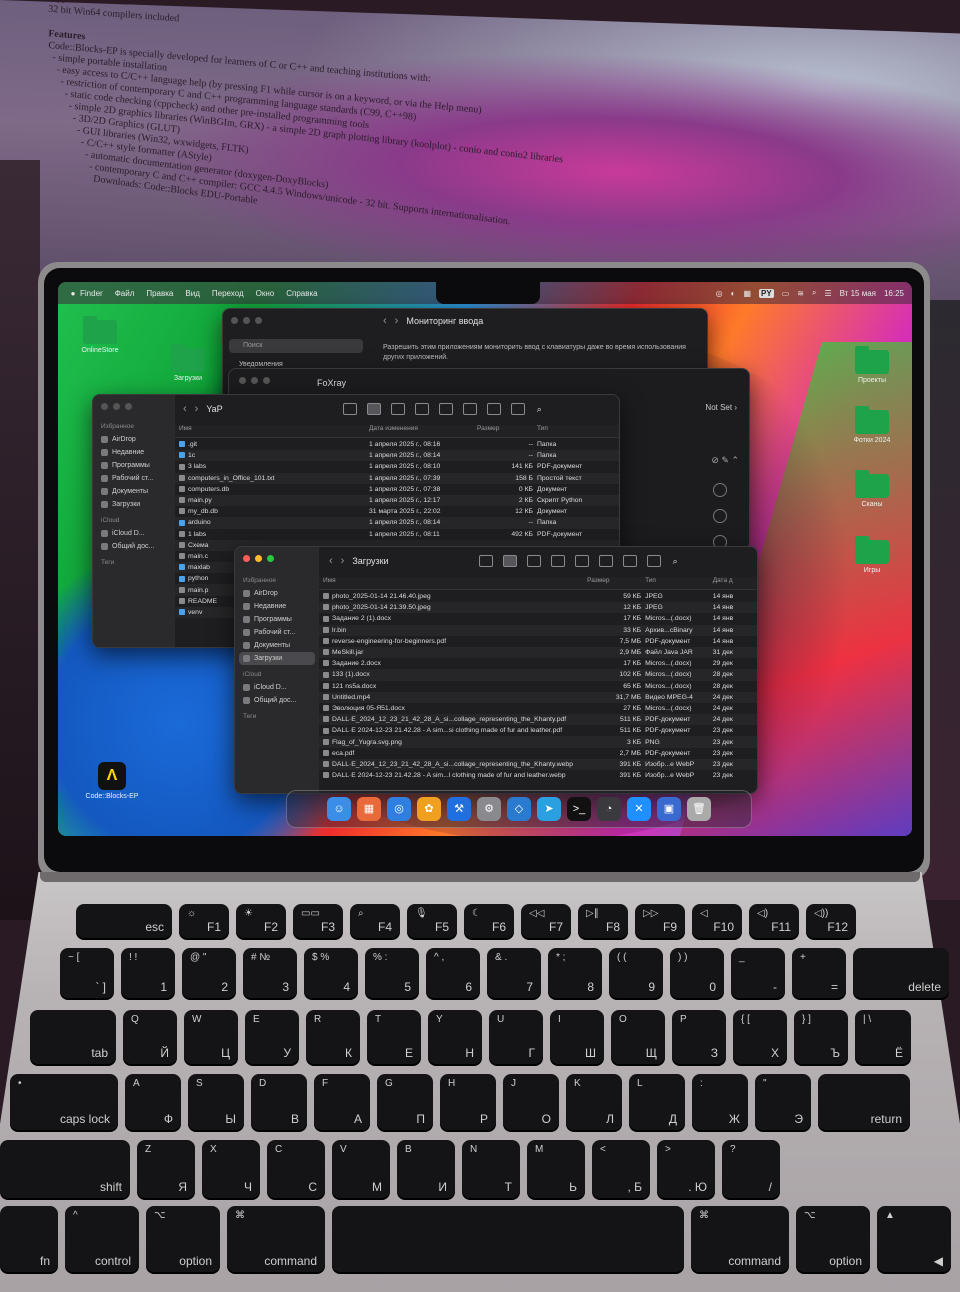 This screenshot has width=960, height=1292. Describe the element at coordinates (538, 630) in the screenshot. I see `table-row: lr.bin 33 КБ Архив...cBinary 14 янв` at that location.